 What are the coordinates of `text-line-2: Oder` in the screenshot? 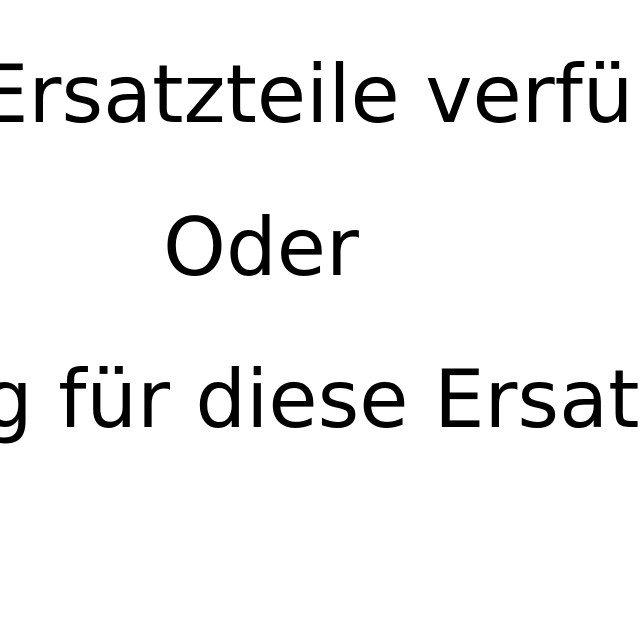 It's located at (261, 247).